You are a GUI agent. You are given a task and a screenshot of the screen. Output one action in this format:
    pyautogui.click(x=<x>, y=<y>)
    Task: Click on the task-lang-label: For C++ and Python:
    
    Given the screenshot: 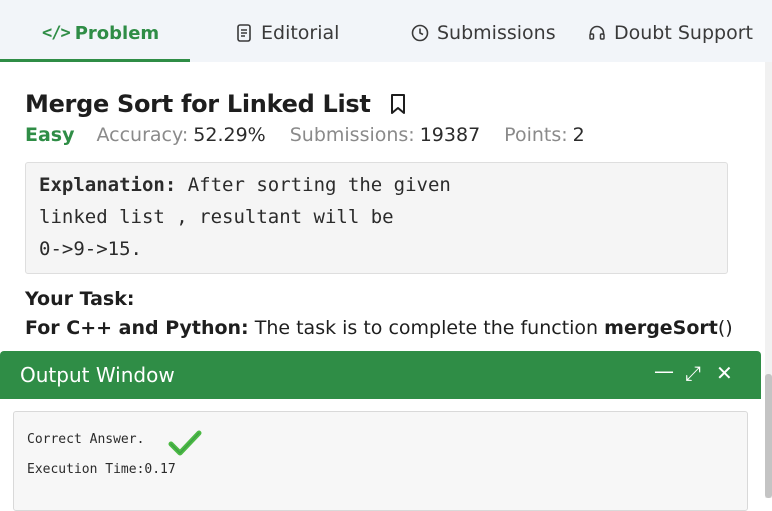 What is the action you would take?
    pyautogui.click(x=137, y=328)
    